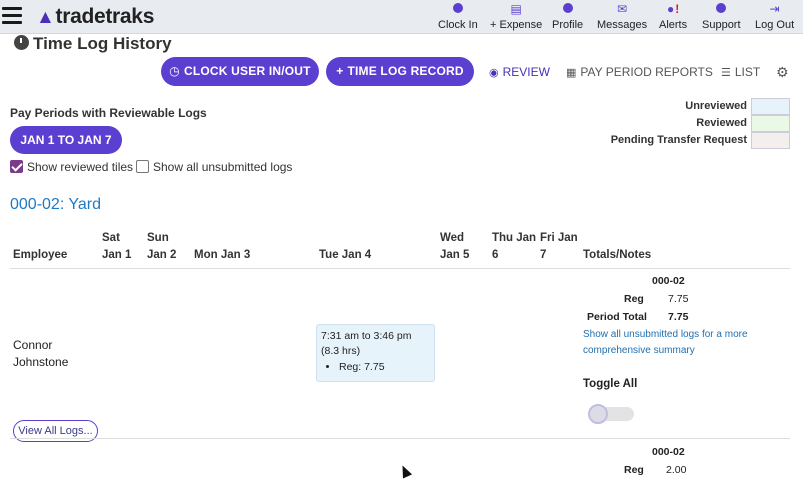 This screenshot has height=480, width=803. I want to click on tab-pay-period-reports: ▦ PAY PERIOD REPORTS, so click(639, 72).